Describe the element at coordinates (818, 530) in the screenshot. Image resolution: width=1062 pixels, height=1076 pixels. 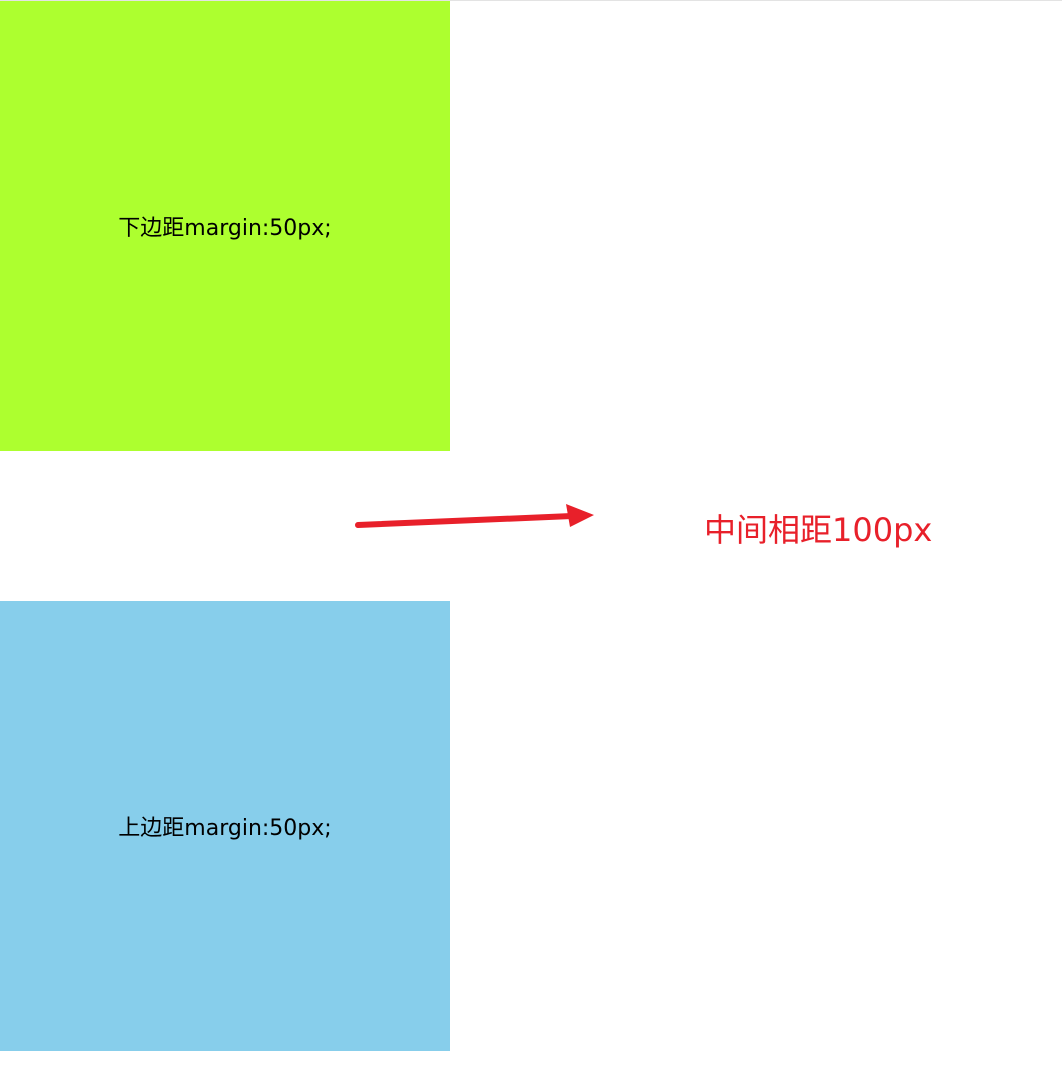
I see `gap-annotation-text: 中间相距100px` at that location.